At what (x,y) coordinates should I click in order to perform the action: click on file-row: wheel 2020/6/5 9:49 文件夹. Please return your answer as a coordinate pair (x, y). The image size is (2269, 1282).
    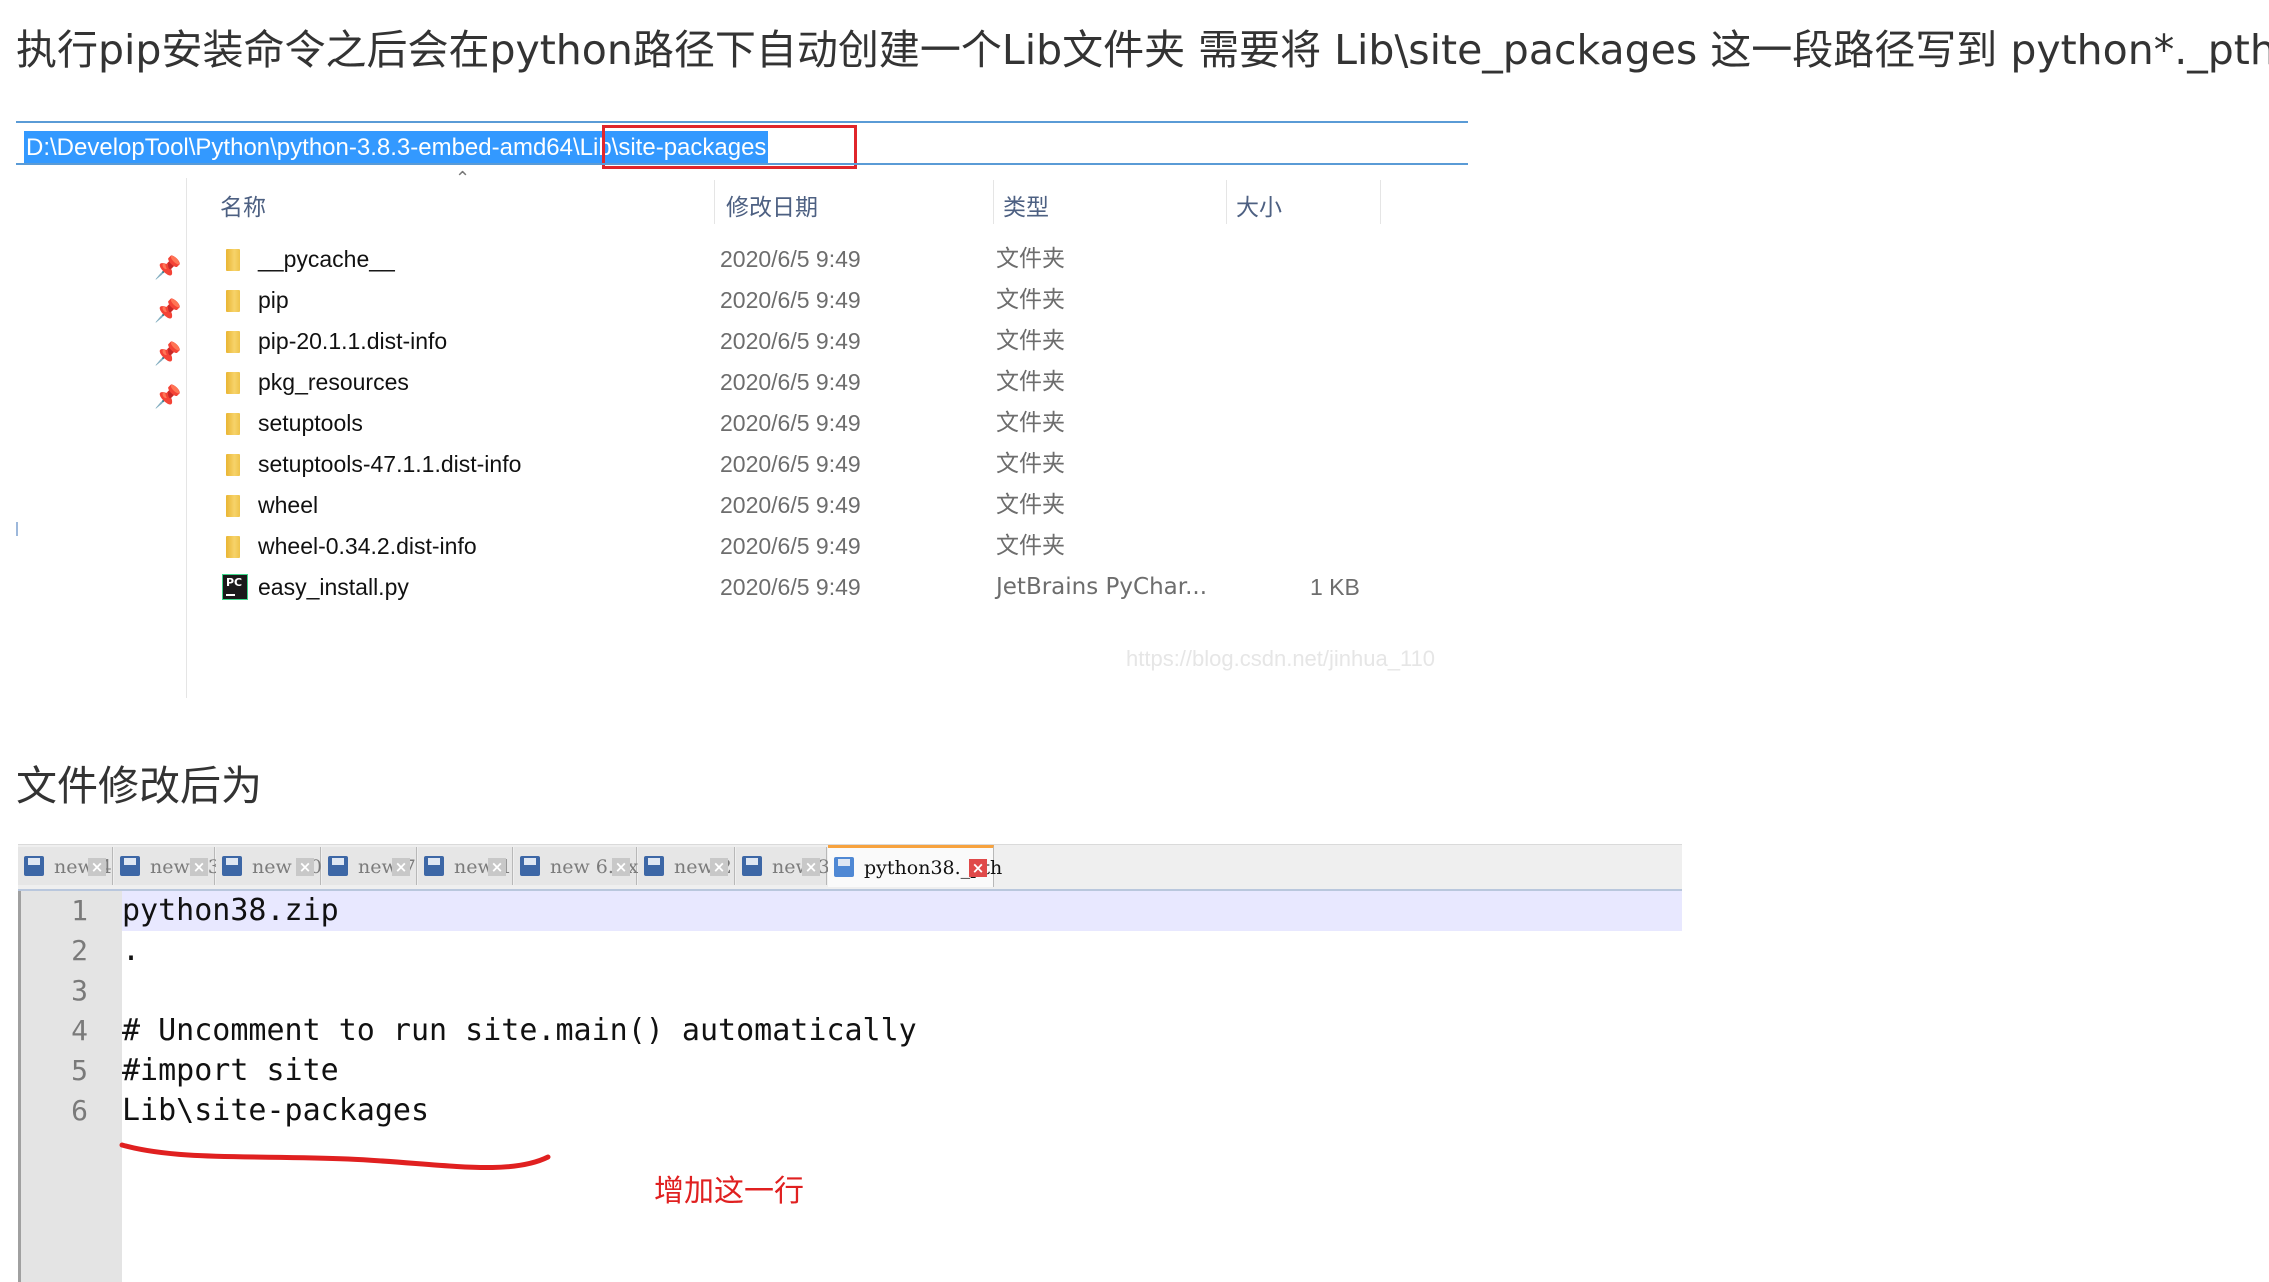
    Looking at the image, I should click on (735, 505).